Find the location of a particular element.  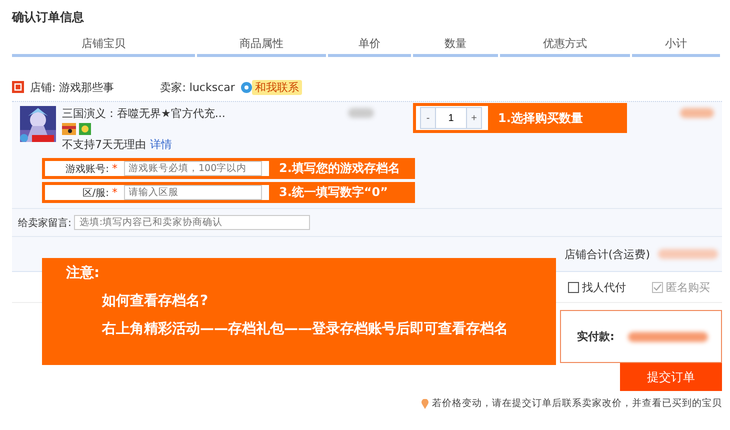

location-pin-icon is located at coordinates (425, 403).